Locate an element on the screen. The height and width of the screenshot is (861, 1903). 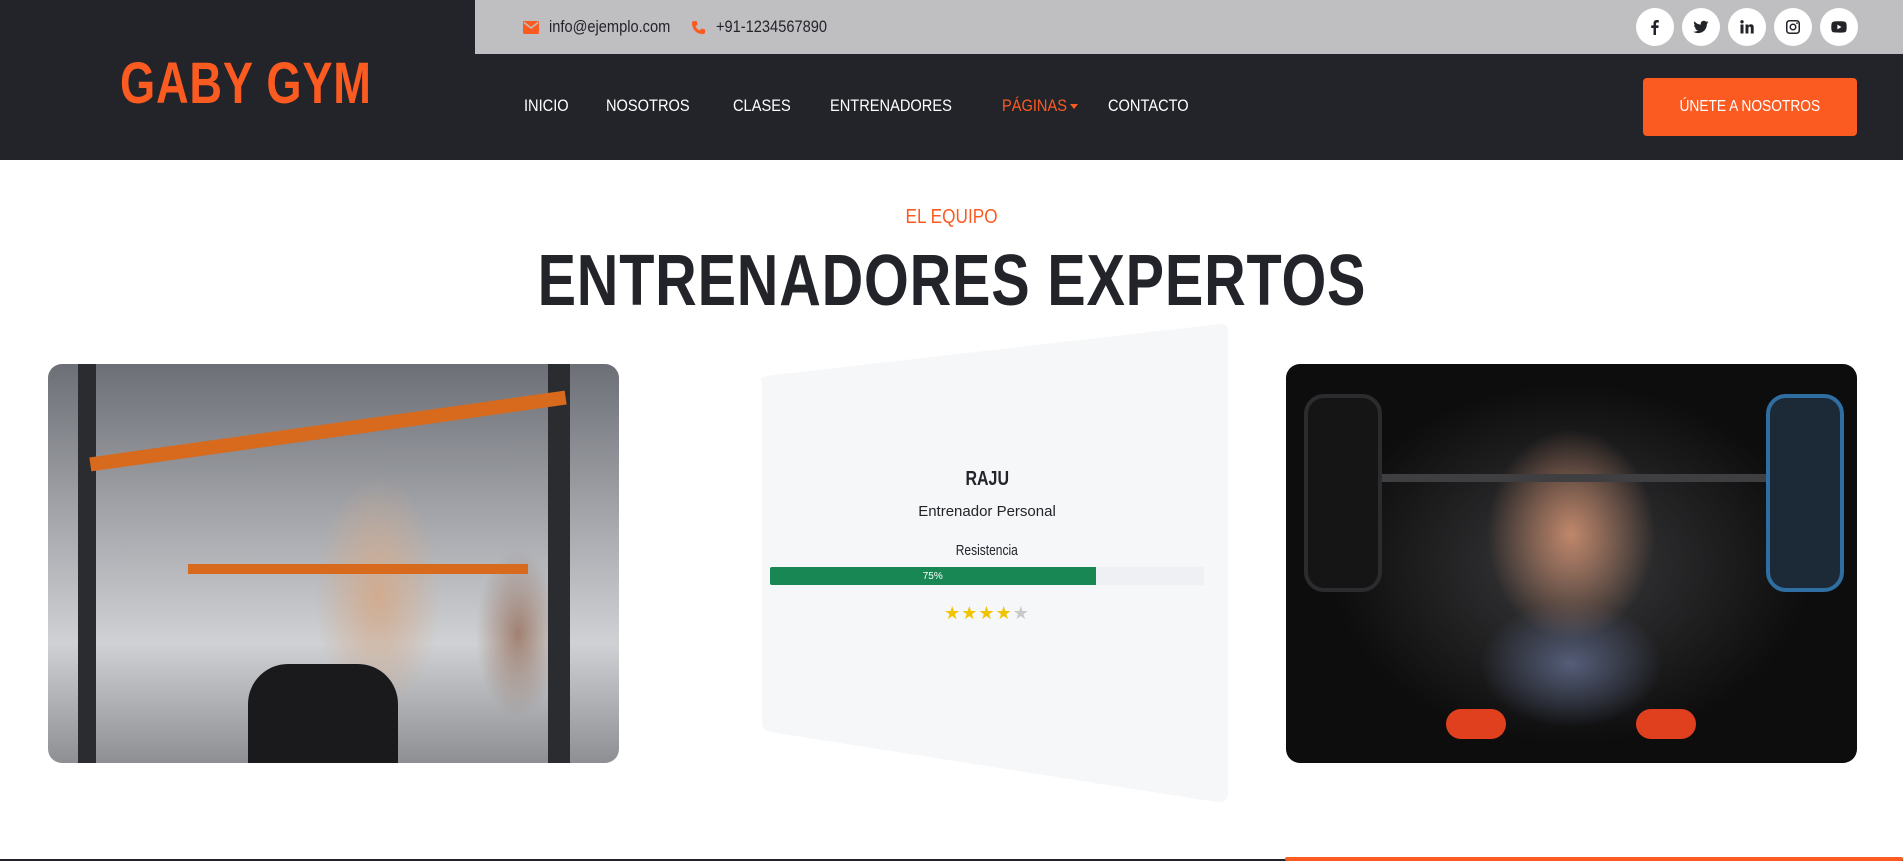
skill-progress-bar: 75% is located at coordinates (987, 576).